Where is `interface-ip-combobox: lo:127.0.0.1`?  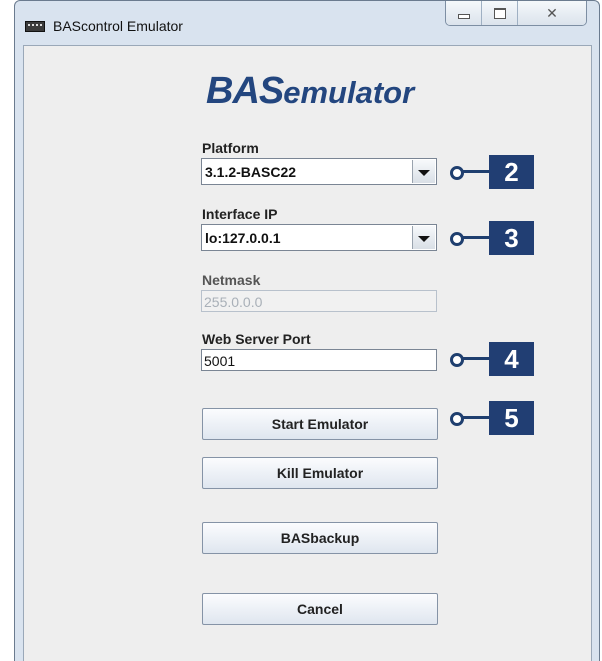 interface-ip-combobox: lo:127.0.0.1 is located at coordinates (319, 237).